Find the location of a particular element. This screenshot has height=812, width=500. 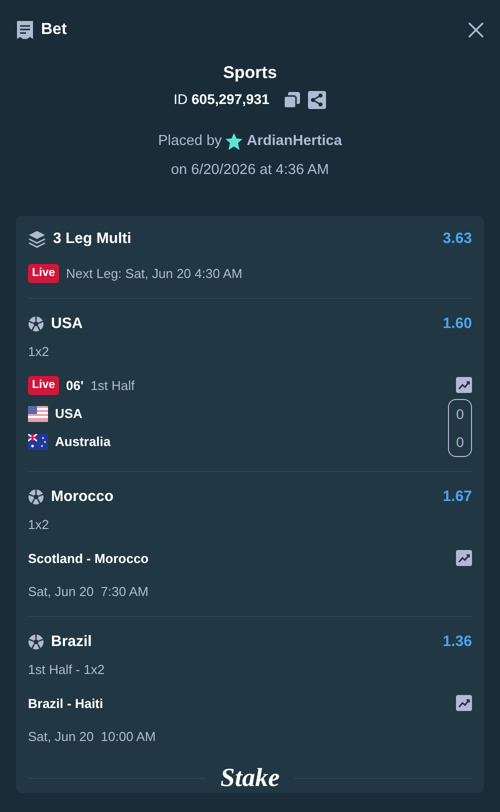

market-name: 1st Half - 1x2 is located at coordinates (67, 670).